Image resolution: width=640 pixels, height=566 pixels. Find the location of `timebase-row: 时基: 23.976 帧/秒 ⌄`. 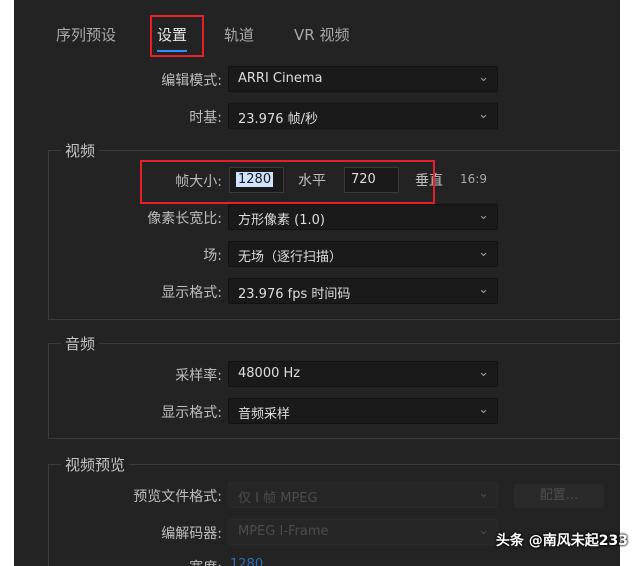

timebase-row: 时基: 23.976 帧/秒 ⌄ is located at coordinates (317, 116).